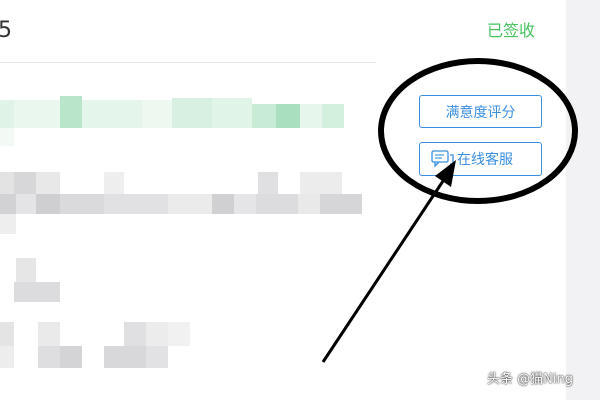 The width and height of the screenshot is (600, 400). I want to click on online-service-button: 在线客服, so click(480, 159).